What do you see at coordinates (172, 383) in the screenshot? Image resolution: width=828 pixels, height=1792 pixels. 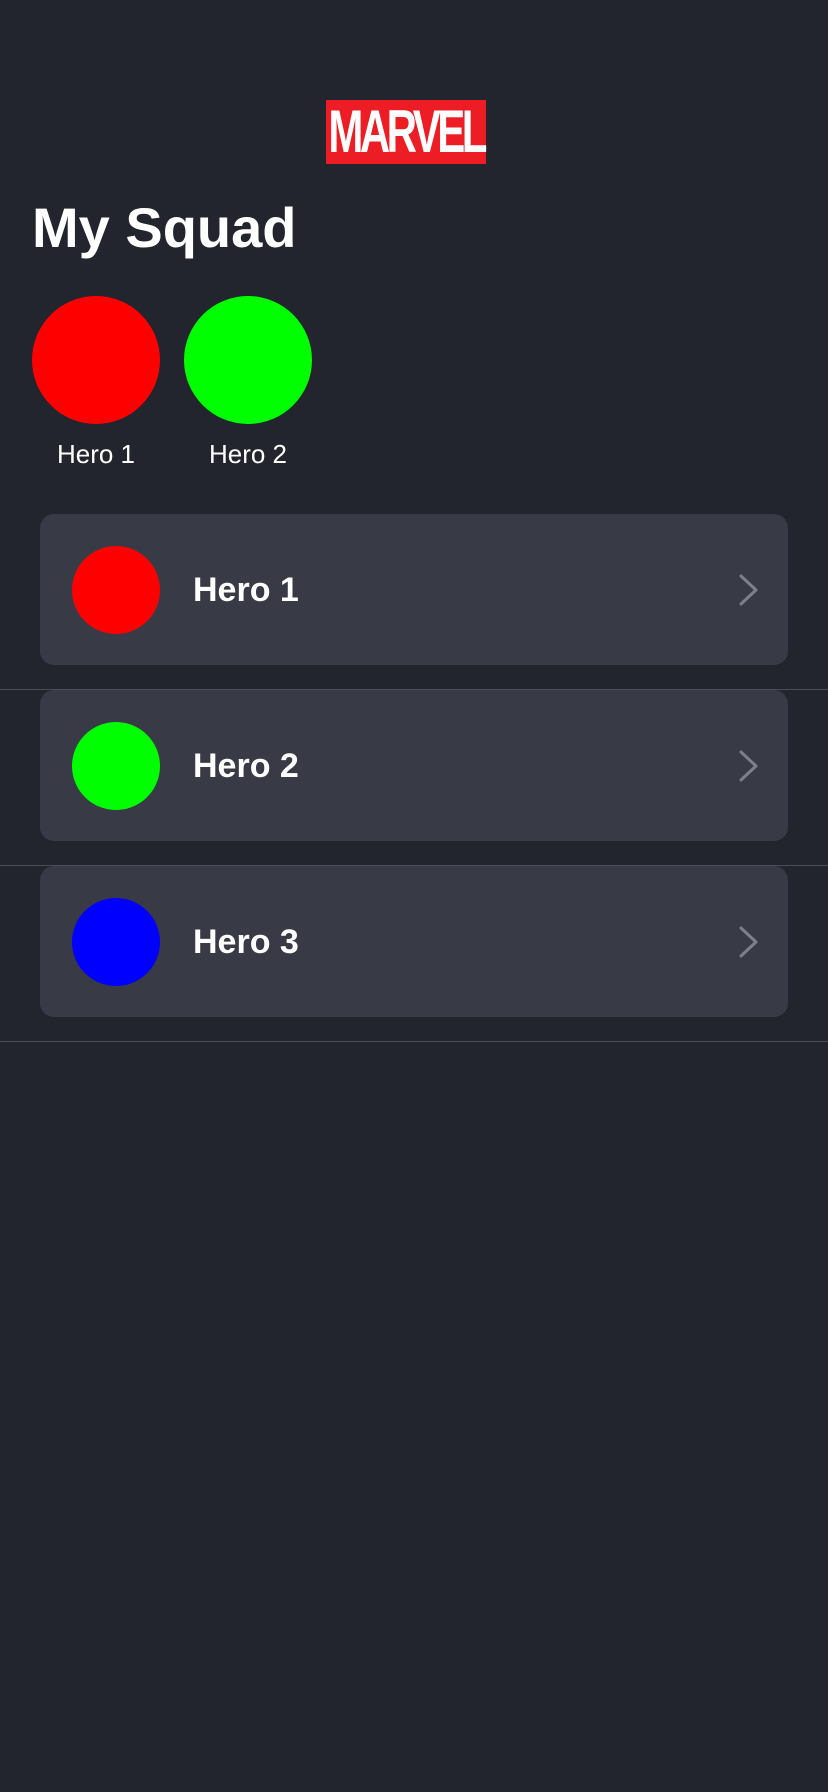 I see `squad-strip: Hero 1 Hero 2` at bounding box center [172, 383].